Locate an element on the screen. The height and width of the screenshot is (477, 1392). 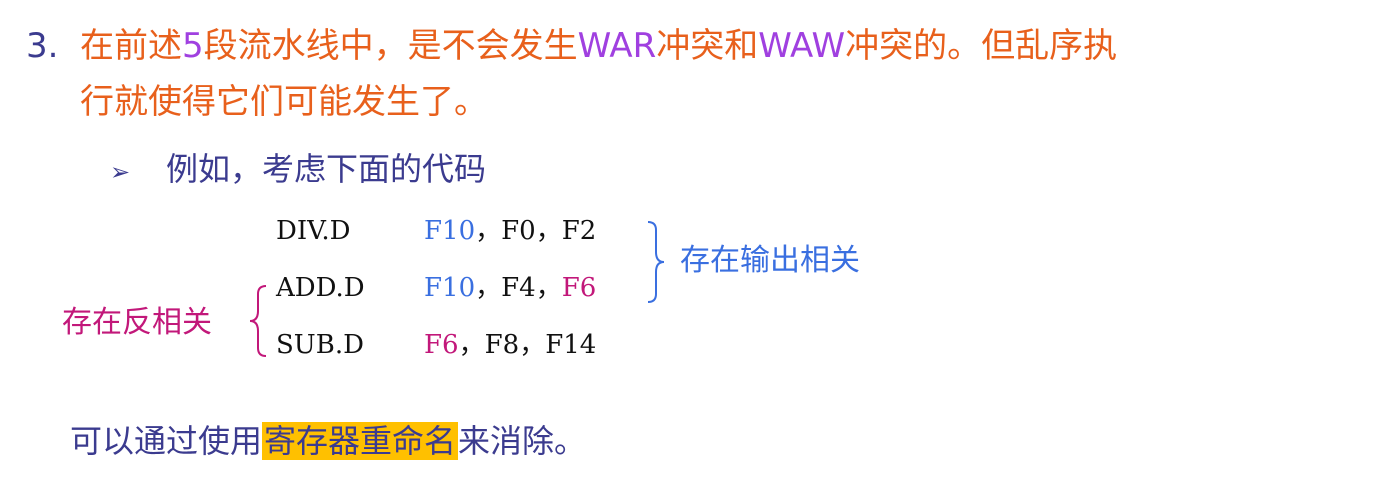
code-register: F2 is located at coordinates (579, 231).